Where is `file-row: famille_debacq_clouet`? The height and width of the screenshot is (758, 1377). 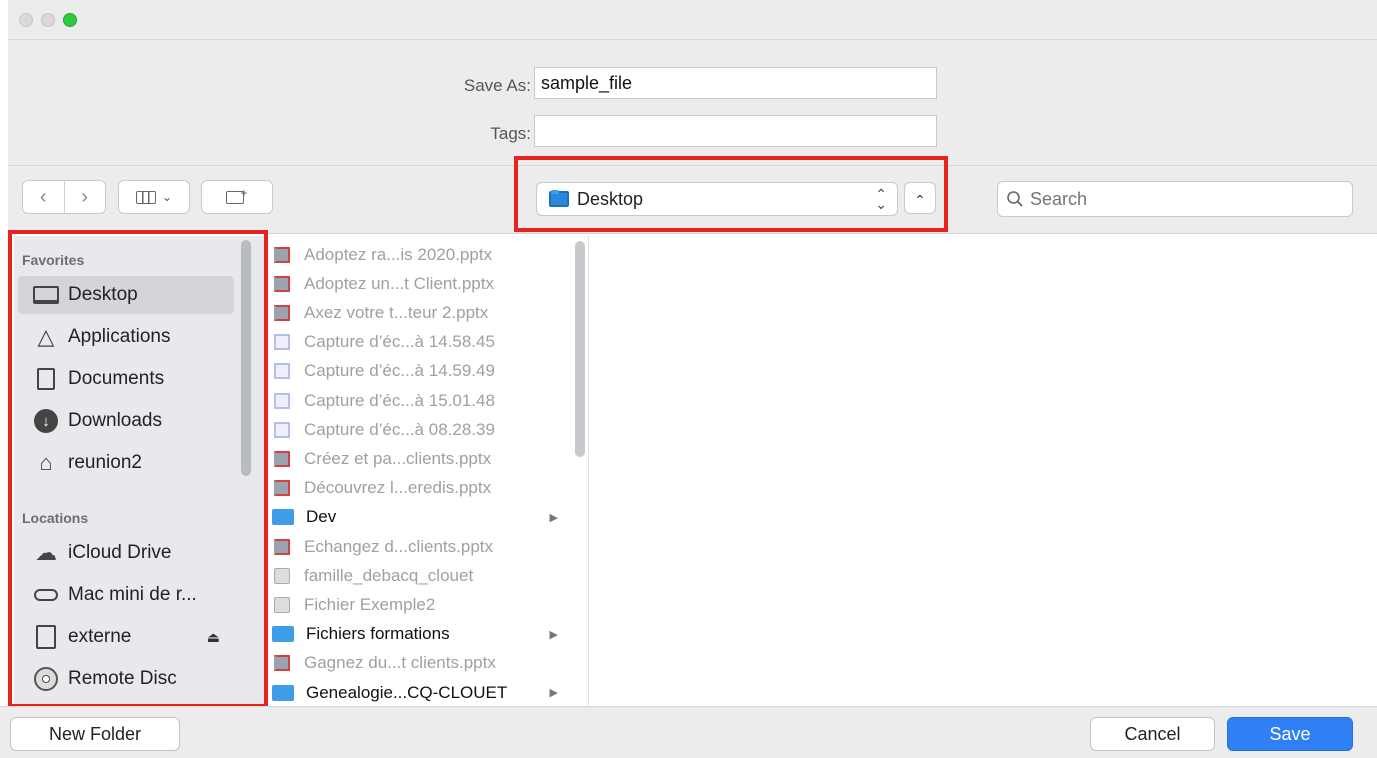 file-row: famille_debacq_clouet is located at coordinates (418, 575).